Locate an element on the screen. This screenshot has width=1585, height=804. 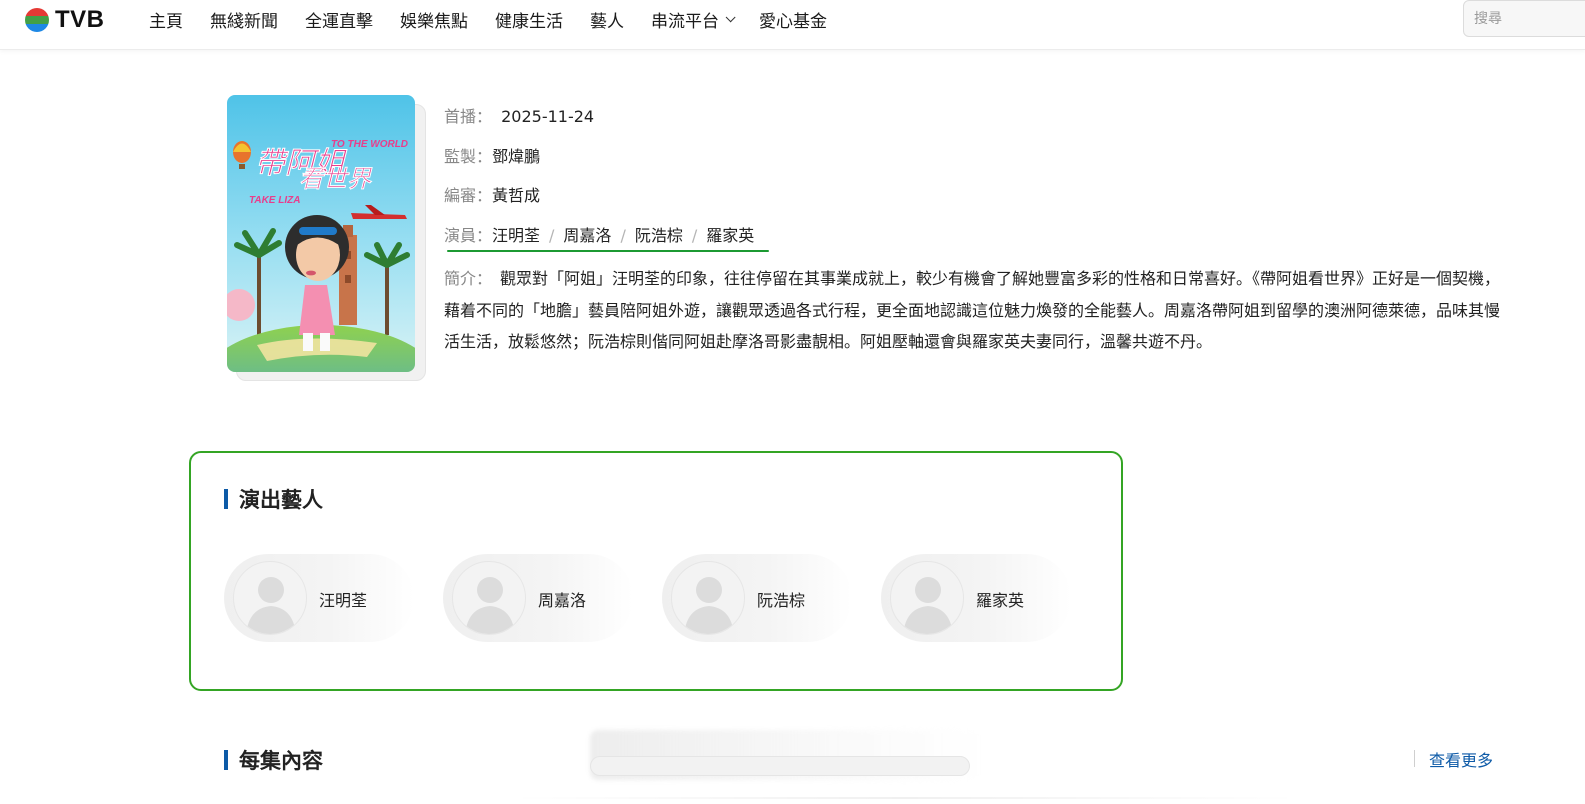
main-nav: 主頁 無綫新聞 全運直擊 娛樂焦點 健康生活 藝人 串流平台 愛心基金 is located at coordinates (501, 19).